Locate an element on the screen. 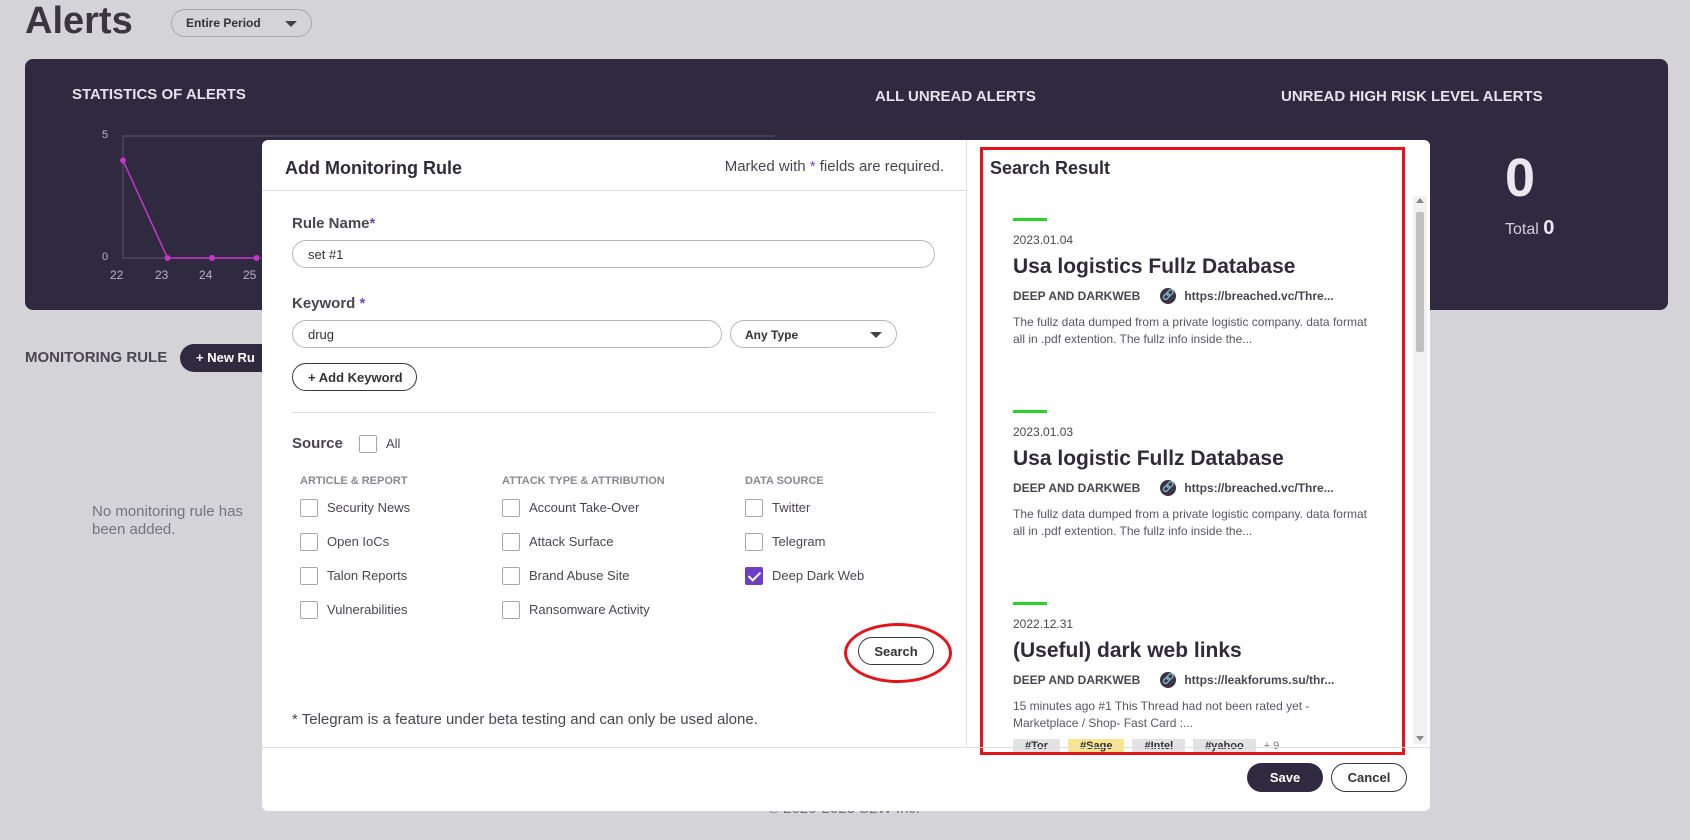 The image size is (1690, 840). scroll-up-icon is located at coordinates (1420, 200).